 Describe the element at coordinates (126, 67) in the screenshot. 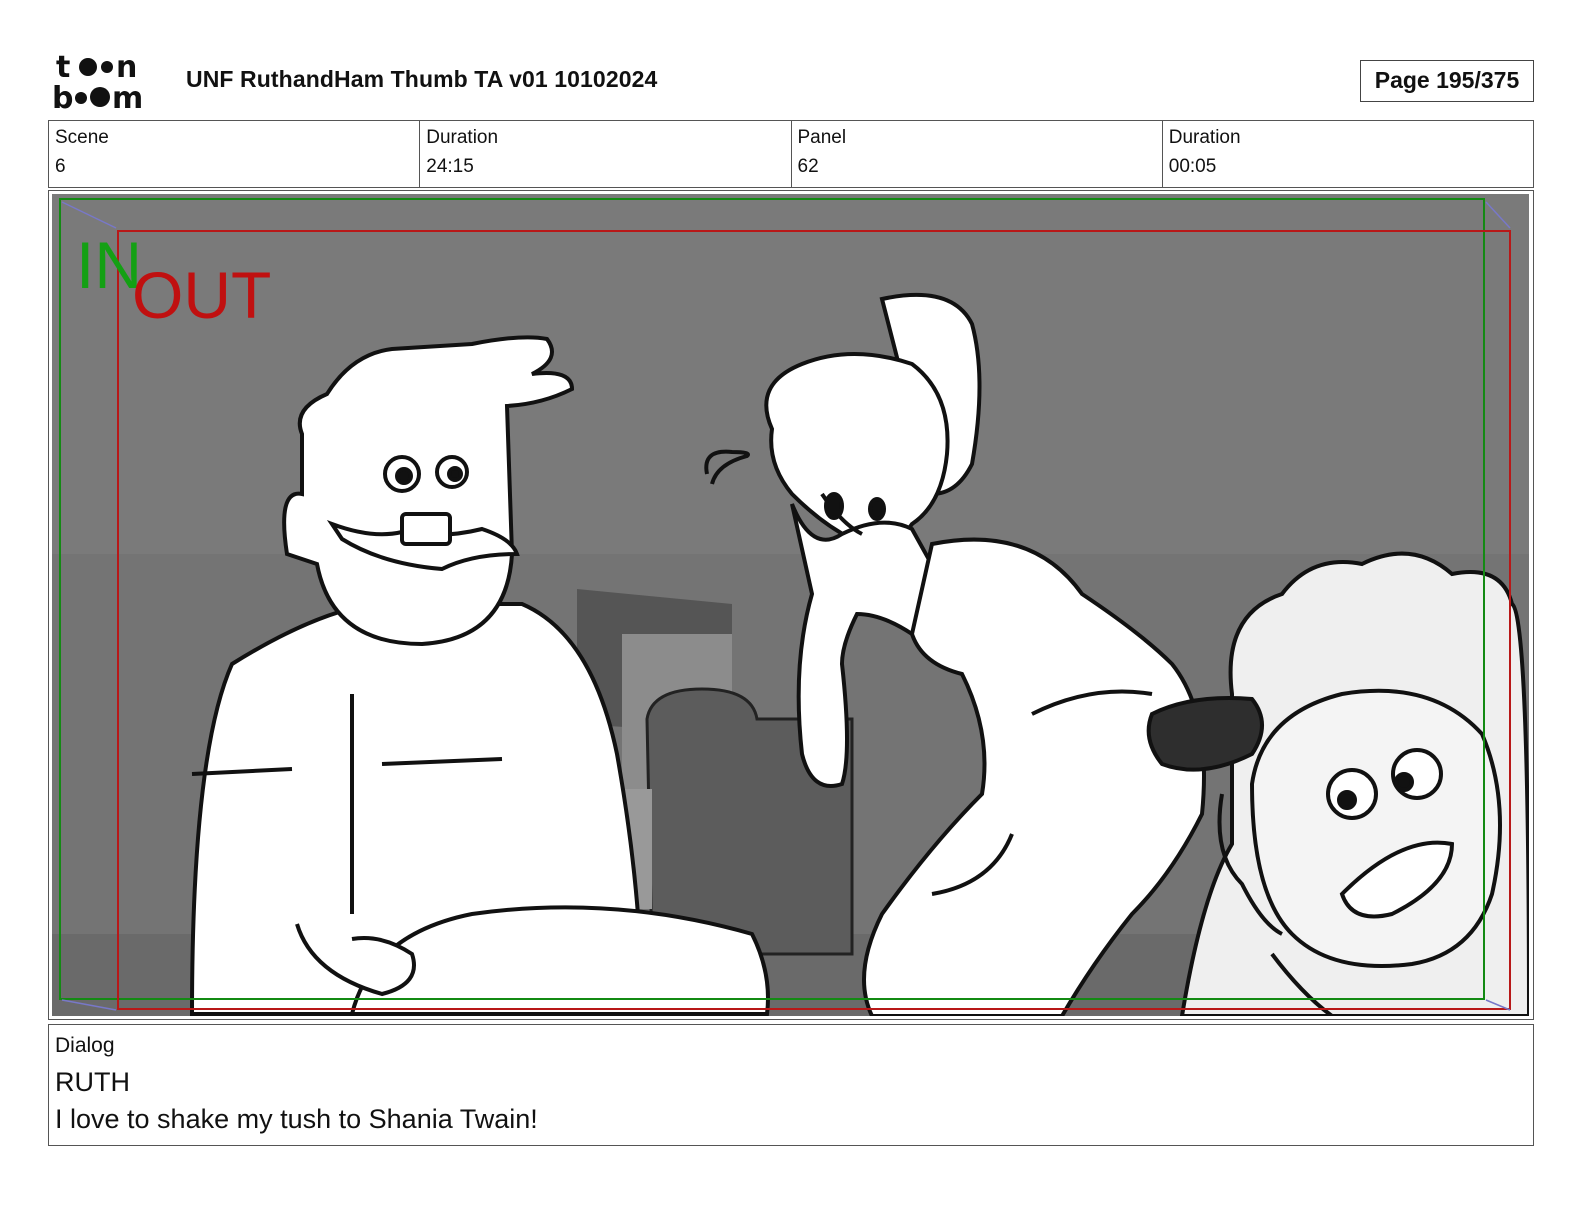

I see `svg-text: n` at that location.